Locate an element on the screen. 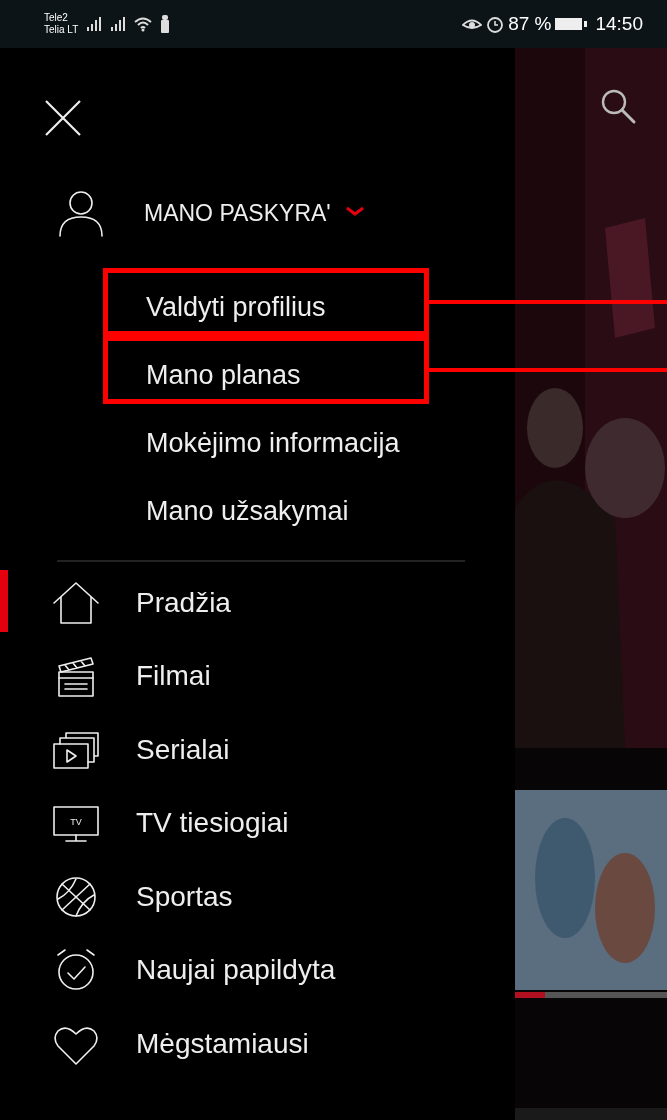 This screenshot has width=667, height=1120. close-icon is located at coordinates (63, 118).